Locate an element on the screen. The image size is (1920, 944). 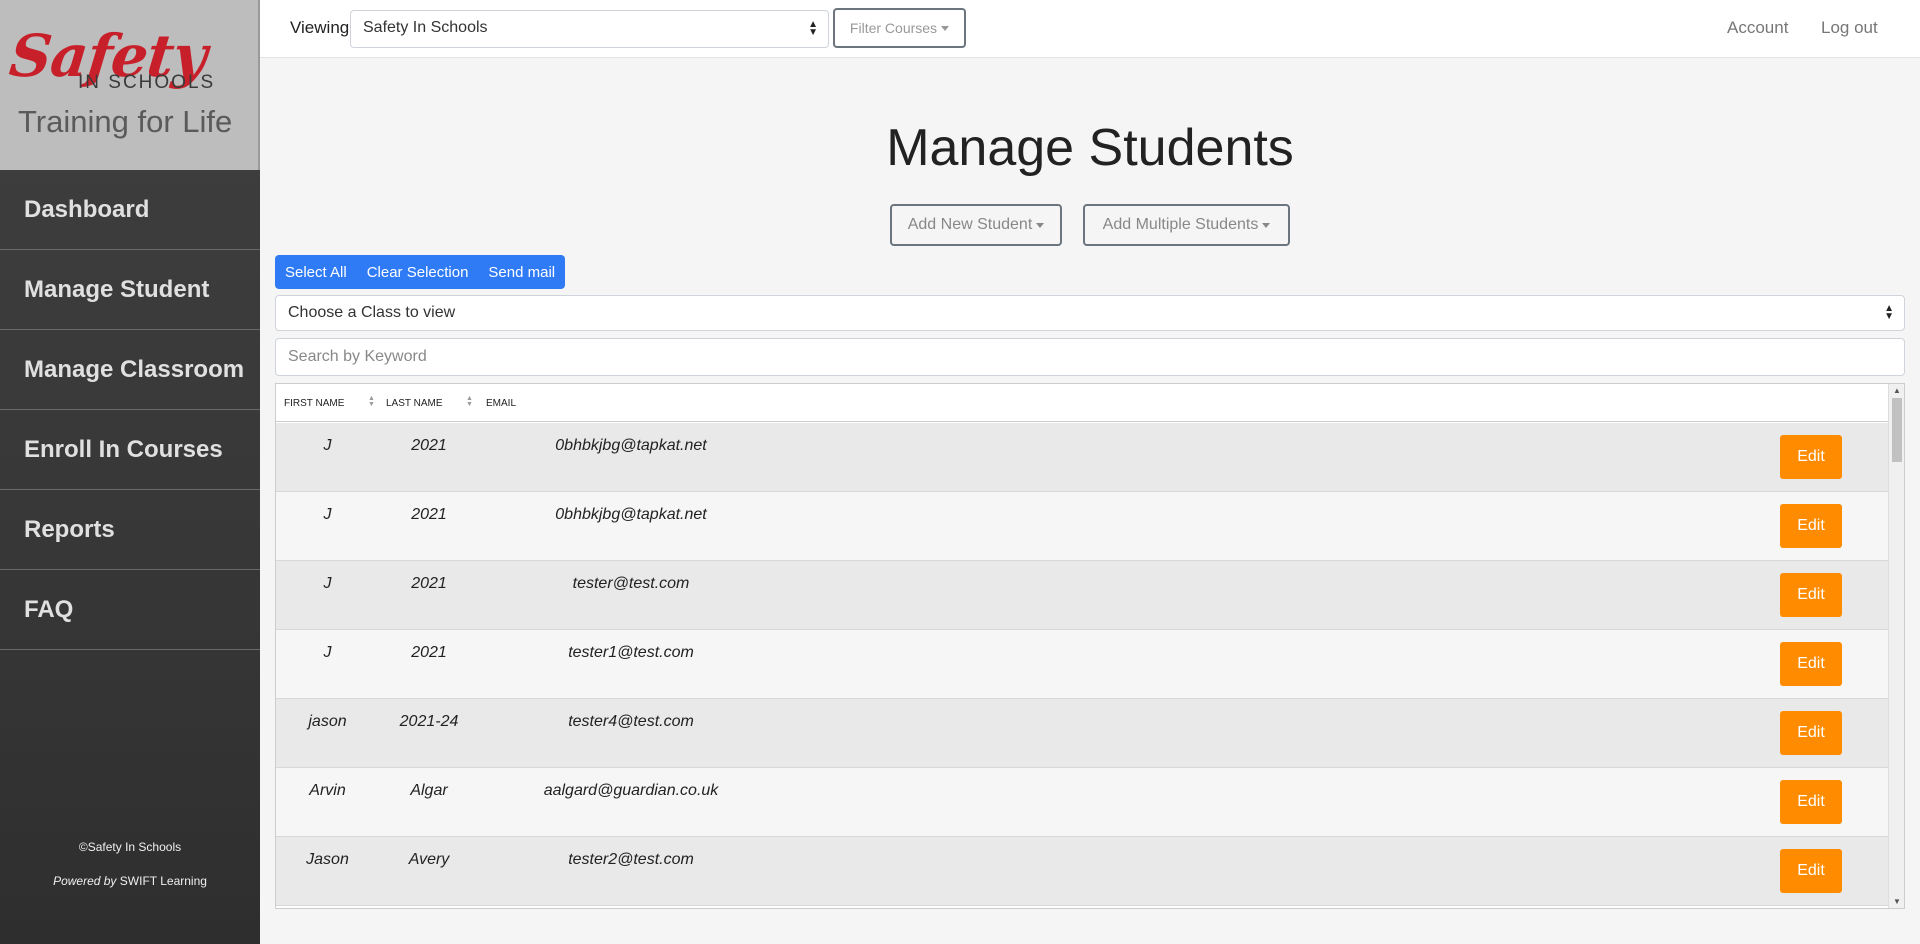
email-cell: aalgard@guardian.co.uk is located at coordinates (631, 790).